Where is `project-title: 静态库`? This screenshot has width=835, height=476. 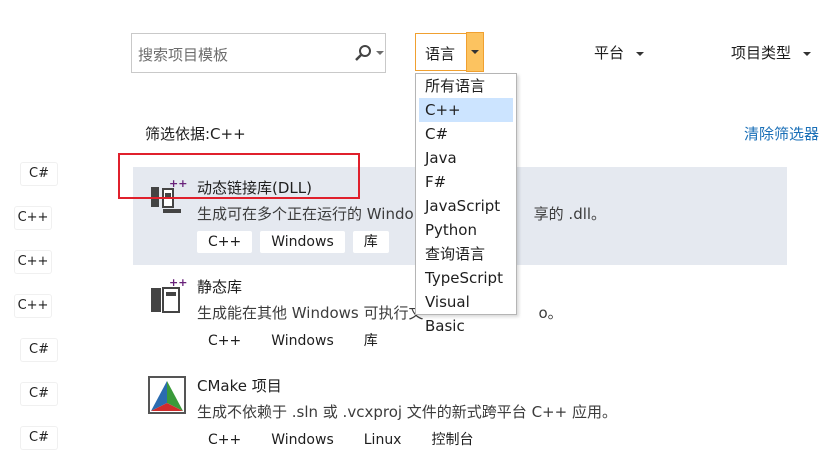 project-title: 静态库 is located at coordinates (220, 287).